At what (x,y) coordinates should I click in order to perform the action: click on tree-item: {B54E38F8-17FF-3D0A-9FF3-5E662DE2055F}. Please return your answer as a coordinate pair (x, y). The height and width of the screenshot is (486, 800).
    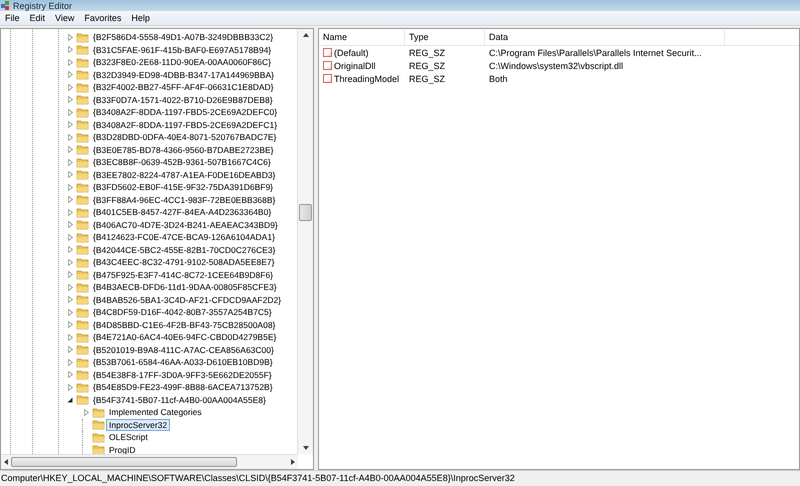
    Looking at the image, I should click on (182, 374).